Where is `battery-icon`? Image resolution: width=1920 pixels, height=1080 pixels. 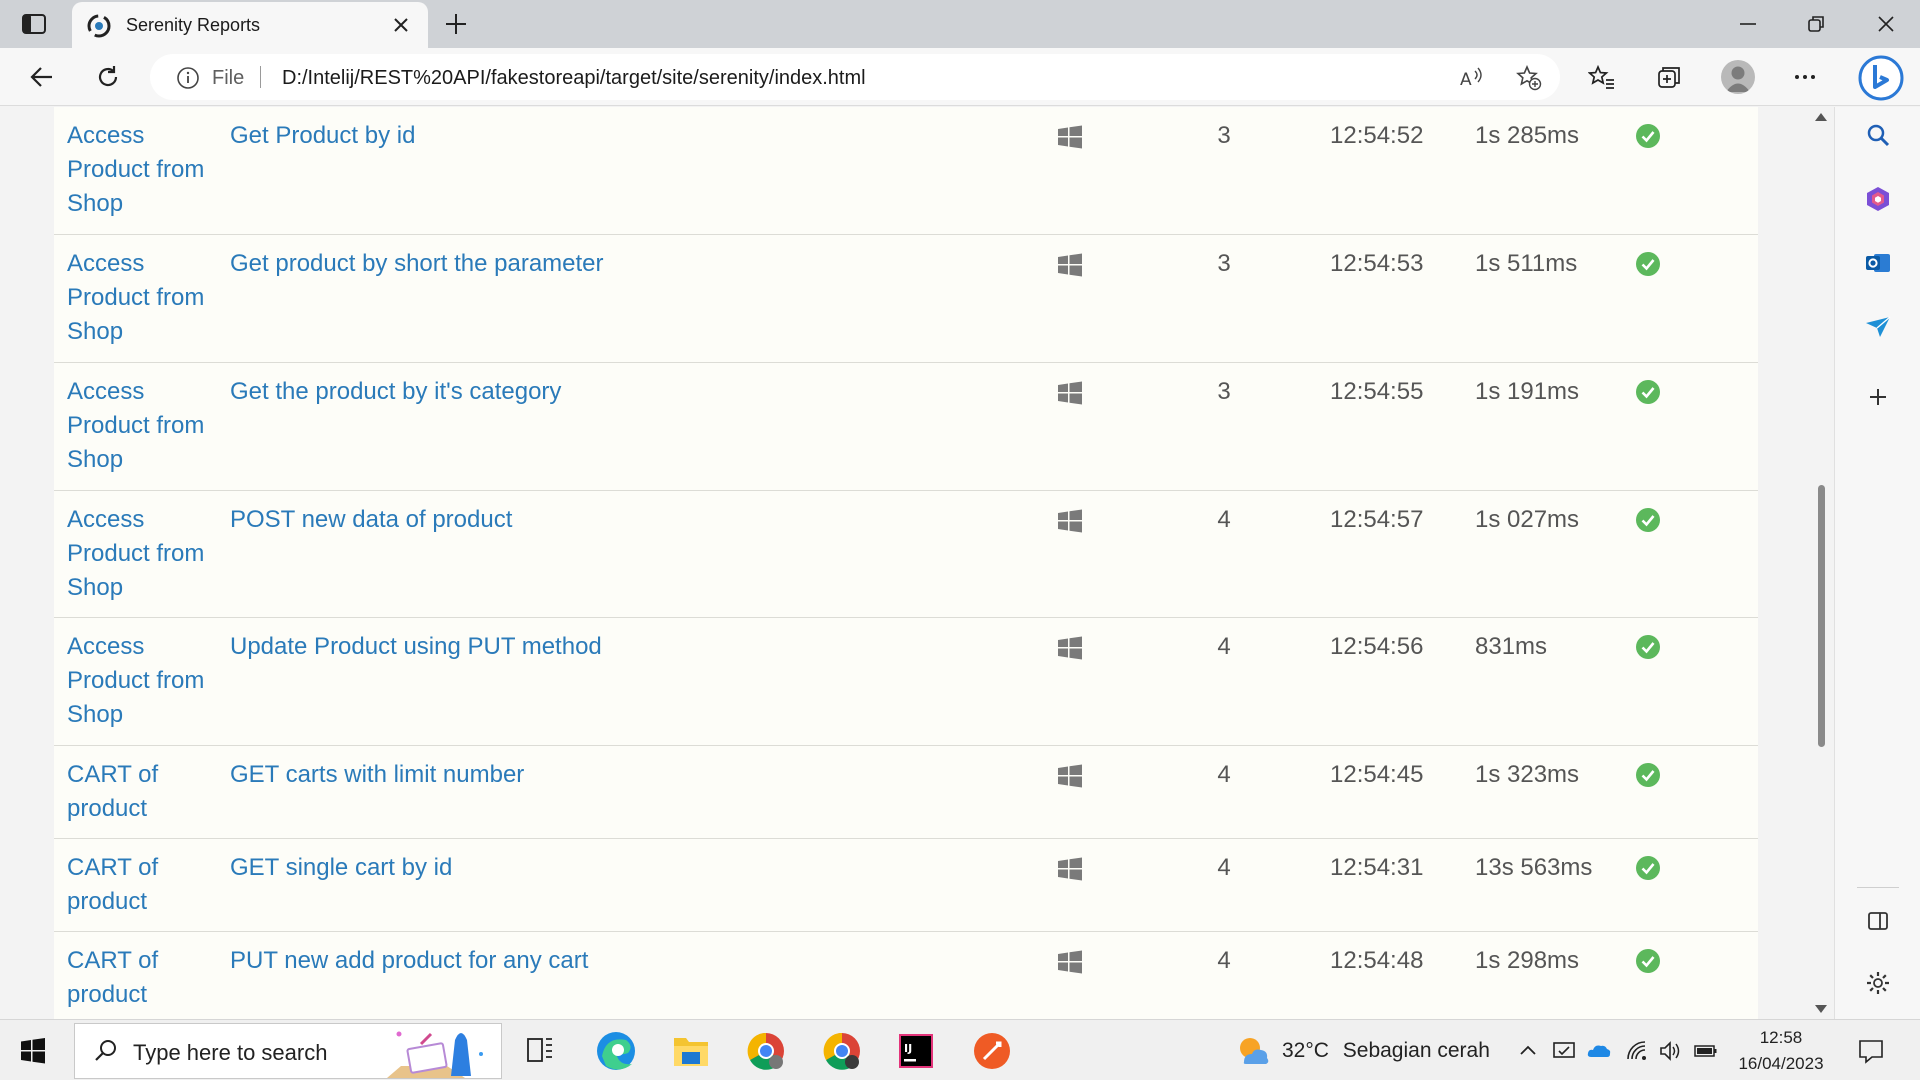
battery-icon is located at coordinates (1706, 1051).